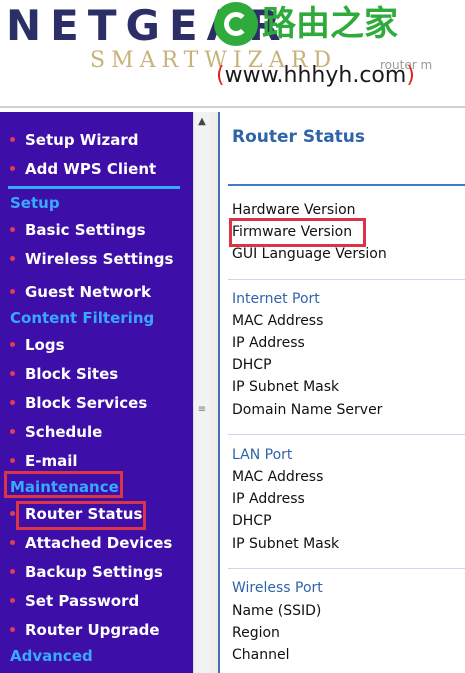 The image size is (465, 673). Describe the element at coordinates (96, 169) in the screenshot. I see `sidebar-item-add-wps-client: Add WPS Client` at that location.